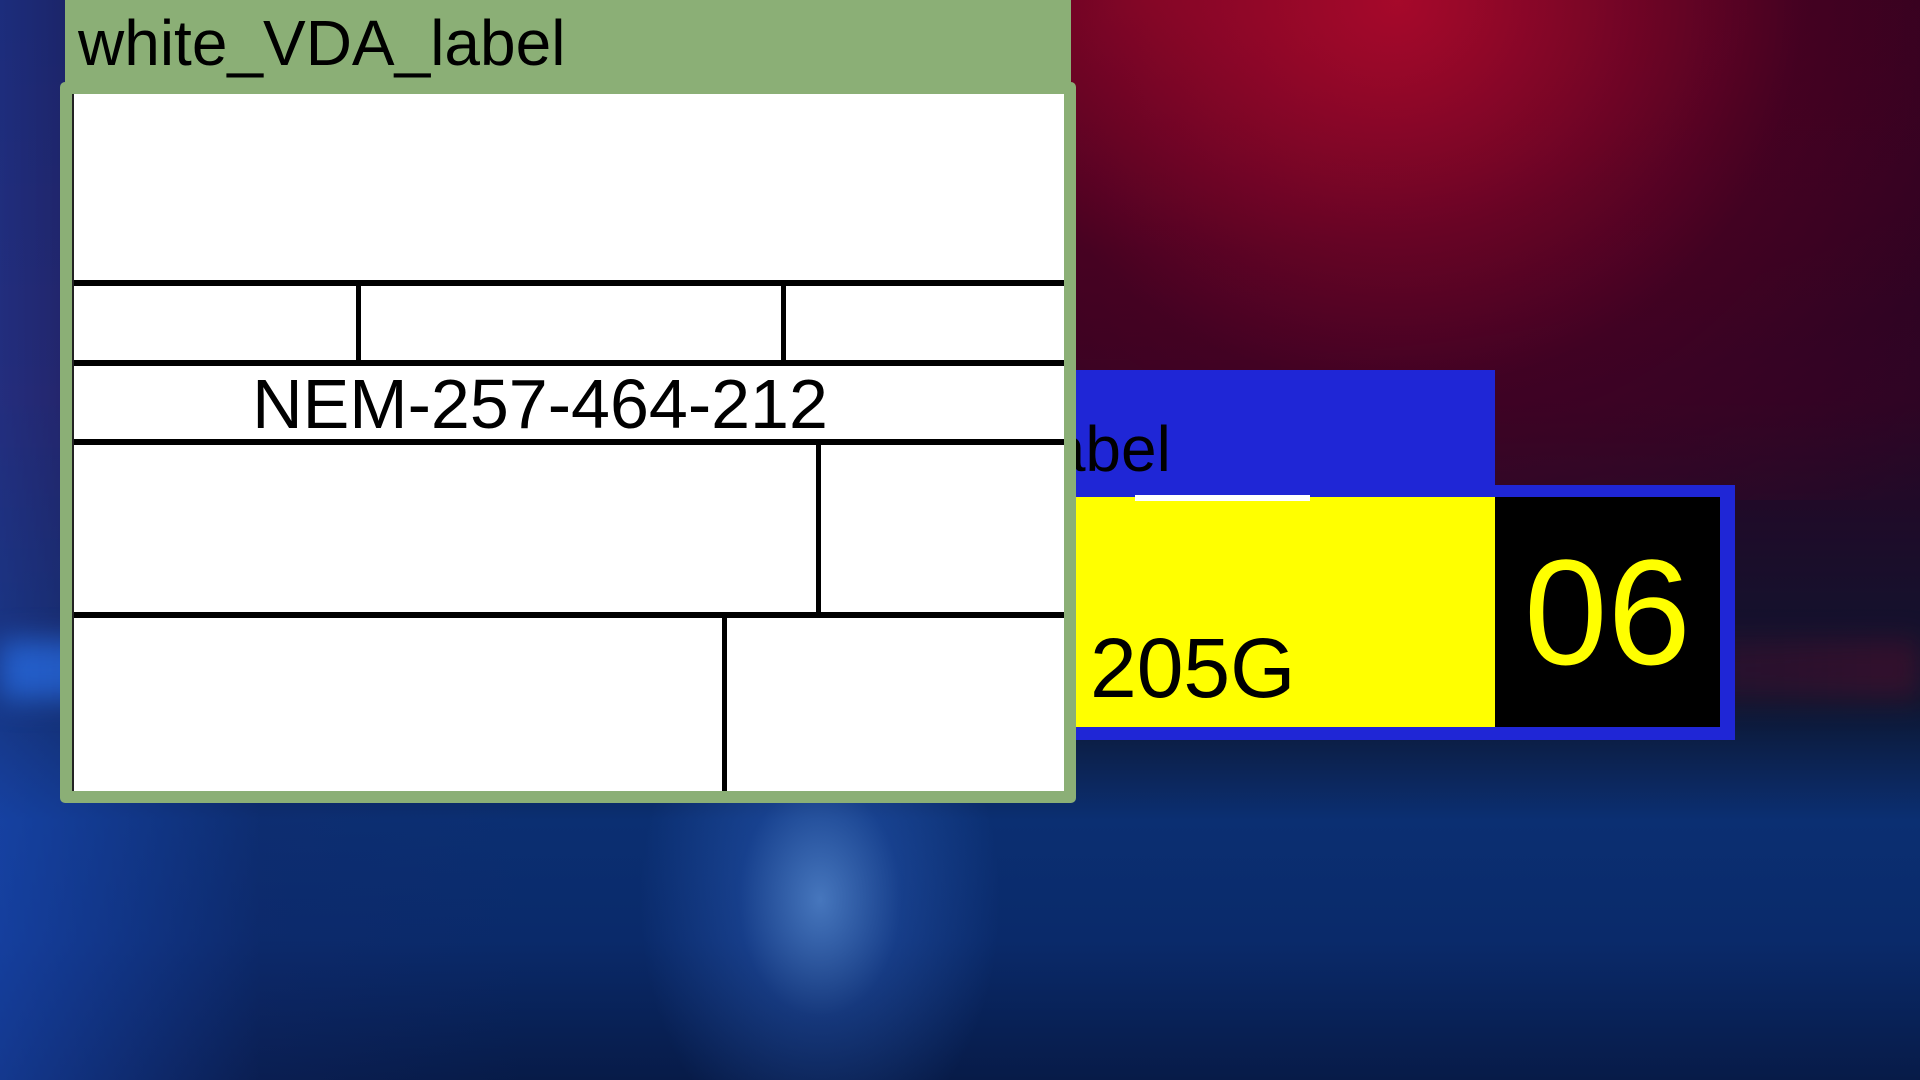 The height and width of the screenshot is (1080, 1920). What do you see at coordinates (540, 404) in the screenshot?
I see `serial-number: NEM-257-464-212` at bounding box center [540, 404].